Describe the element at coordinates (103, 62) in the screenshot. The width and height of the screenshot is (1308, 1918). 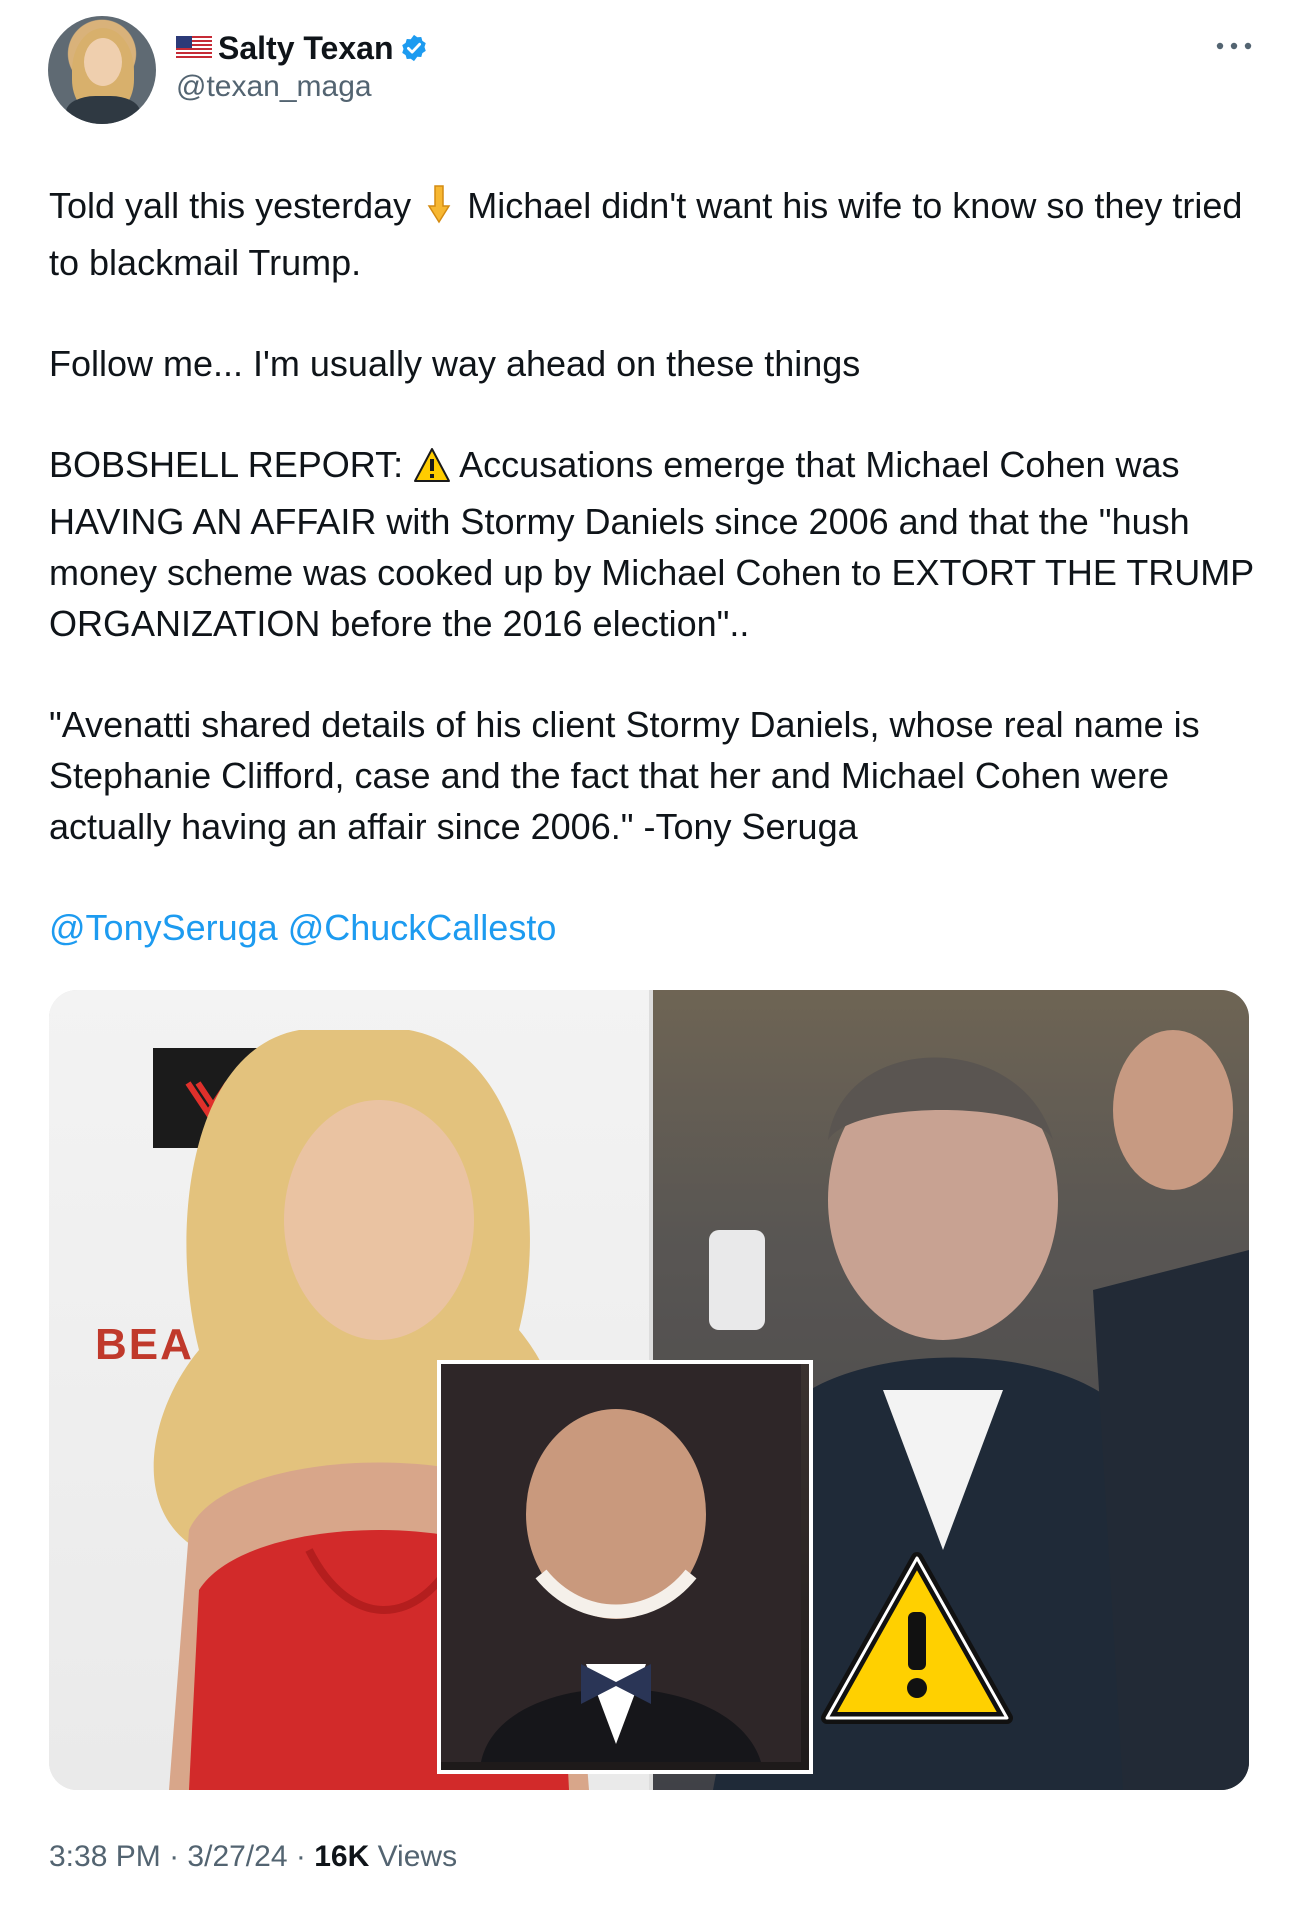
I see `avatar-face` at that location.